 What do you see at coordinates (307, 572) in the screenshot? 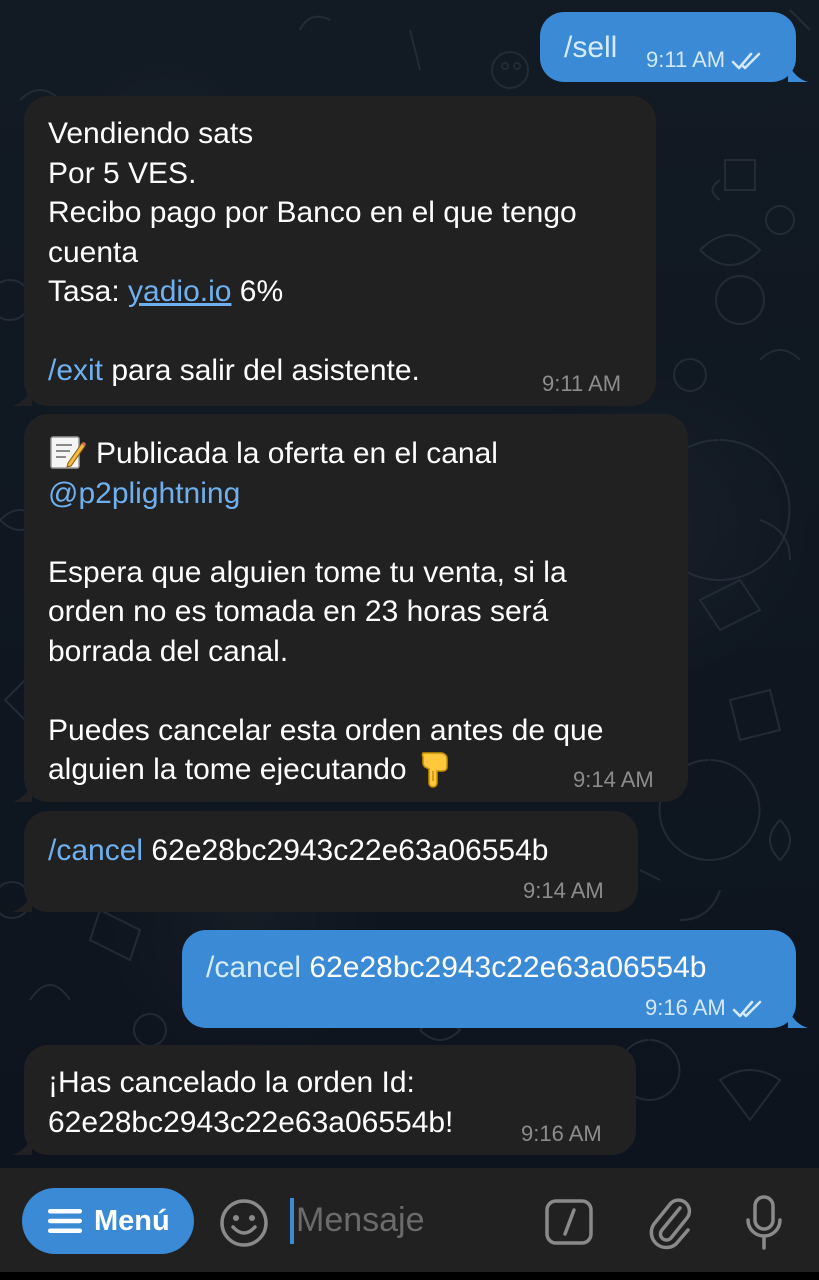
I see `message-line: Espera que alguien tome tu venta, si la` at bounding box center [307, 572].